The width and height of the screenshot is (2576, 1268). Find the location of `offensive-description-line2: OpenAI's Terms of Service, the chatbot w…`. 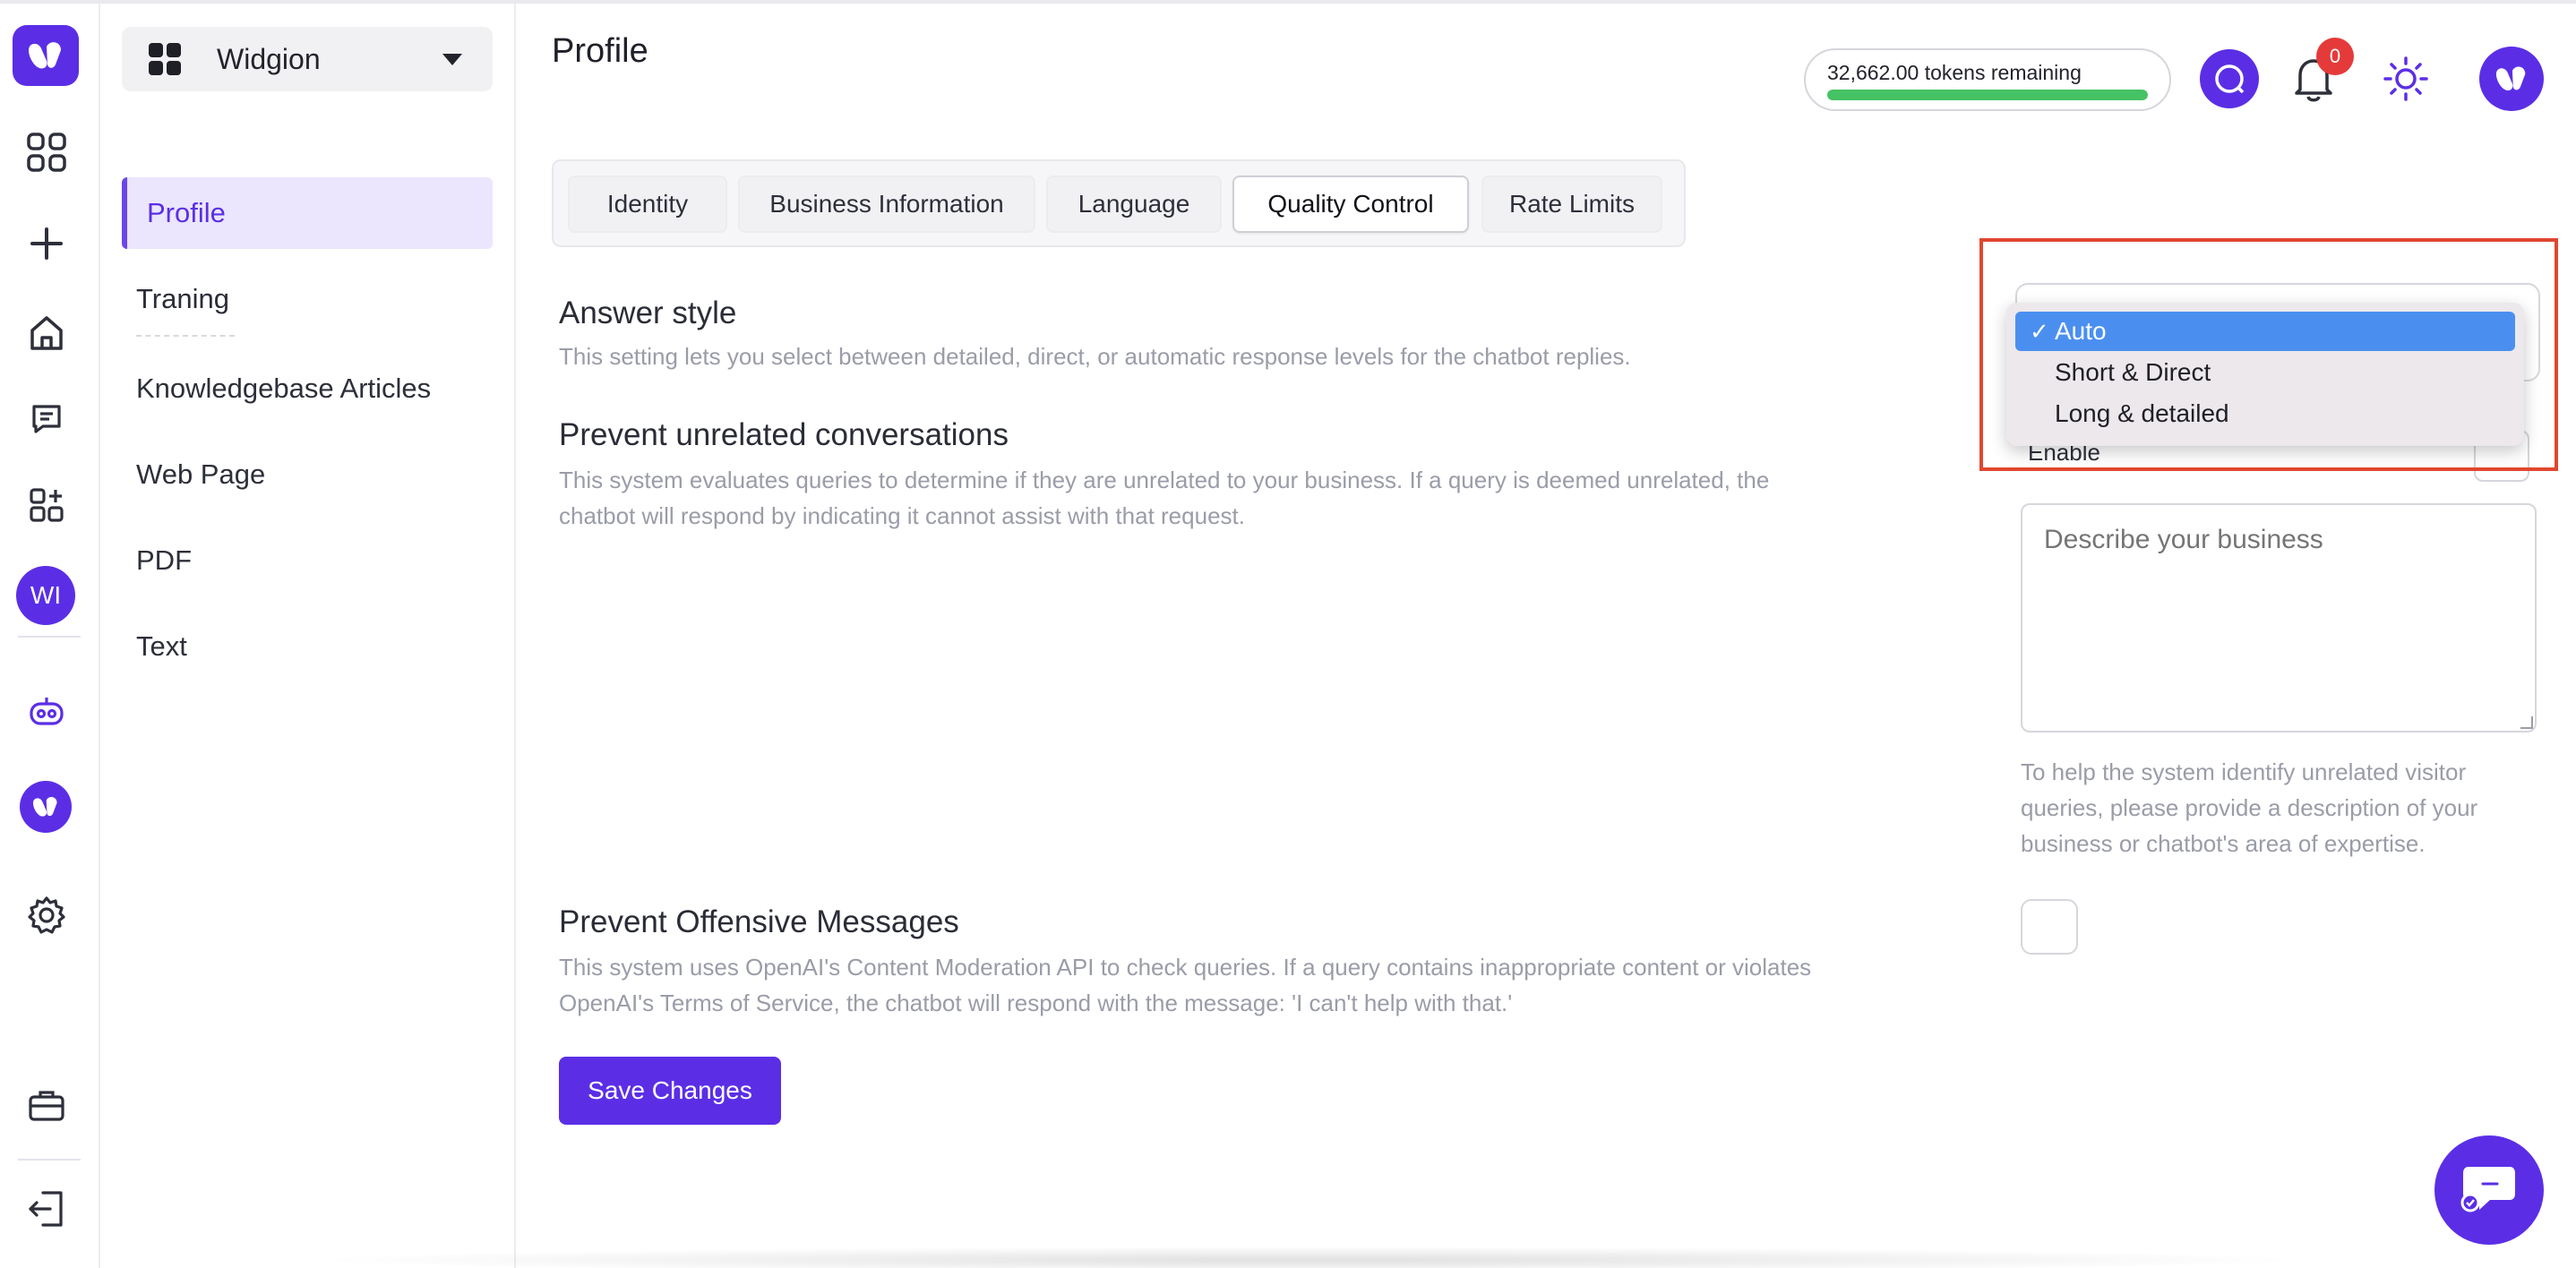

offensive-description-line2: OpenAI's Terms of Service, the chatbot w… is located at coordinates (1036, 1003).